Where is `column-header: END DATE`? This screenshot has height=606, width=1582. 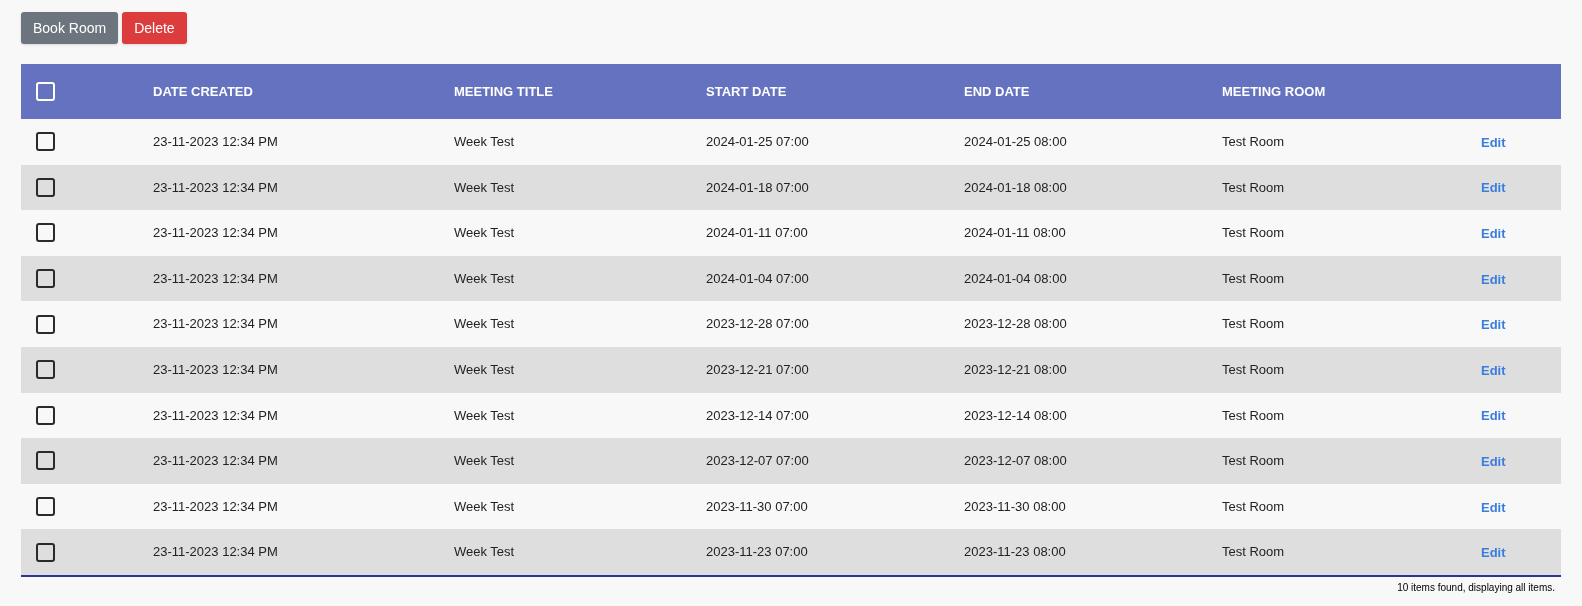
column-header: END DATE is located at coordinates (997, 91).